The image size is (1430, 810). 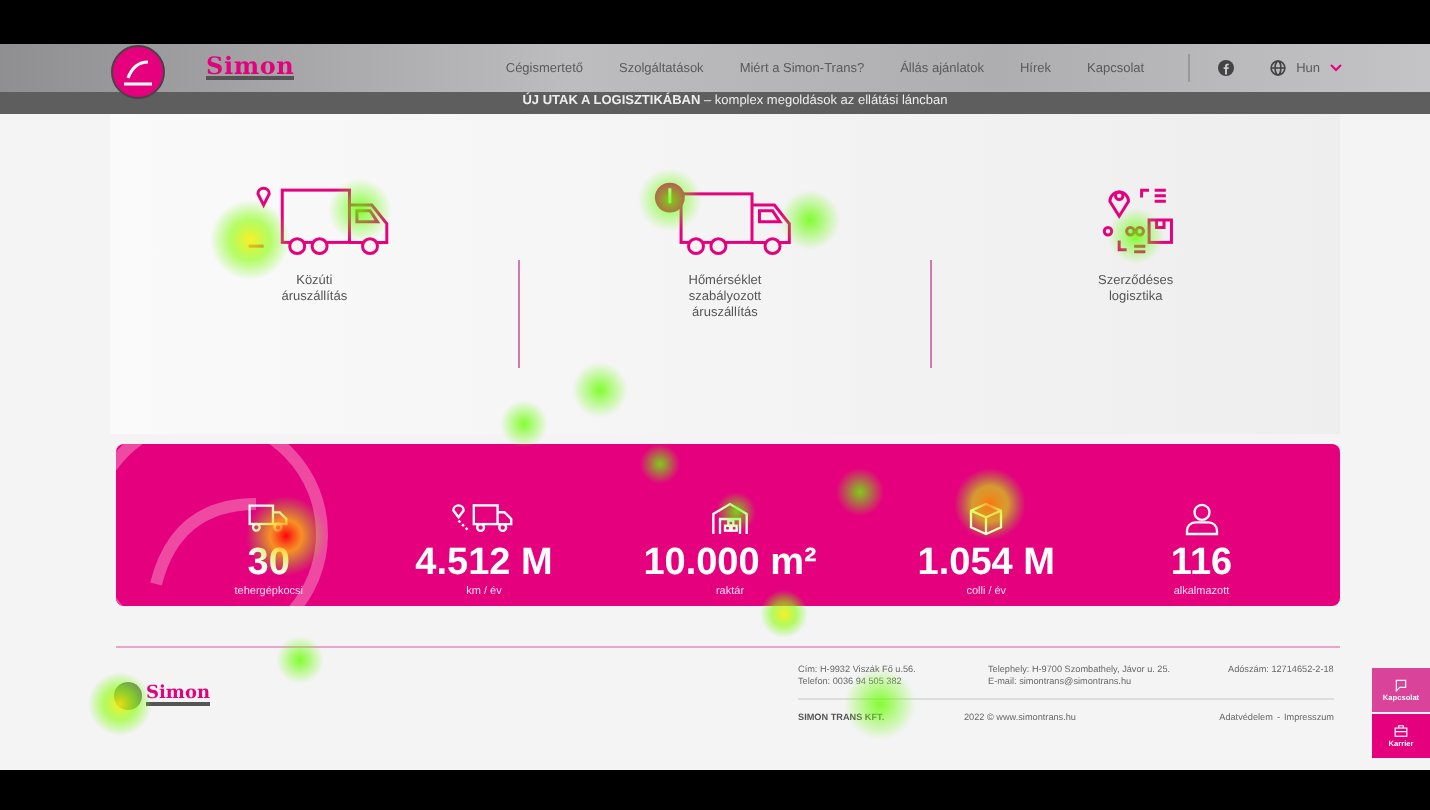 What do you see at coordinates (1201, 519) in the screenshot?
I see `person-icon` at bounding box center [1201, 519].